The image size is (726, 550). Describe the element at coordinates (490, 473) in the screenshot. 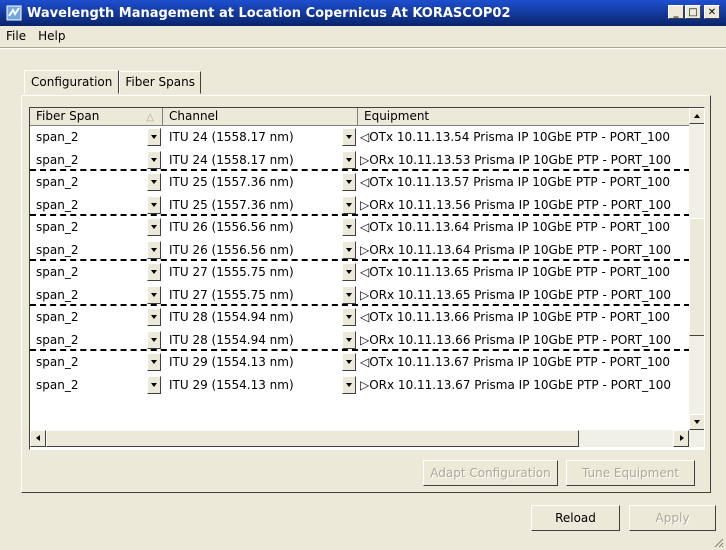

I see `adapt-configuration-button: Adapt Configuration` at that location.